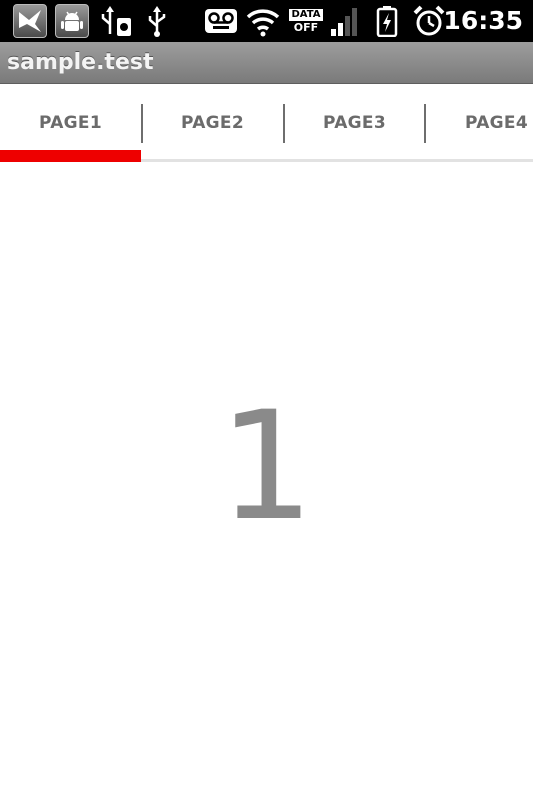 The height and width of the screenshot is (800, 533). What do you see at coordinates (345, 21) in the screenshot?
I see `signal-icon` at bounding box center [345, 21].